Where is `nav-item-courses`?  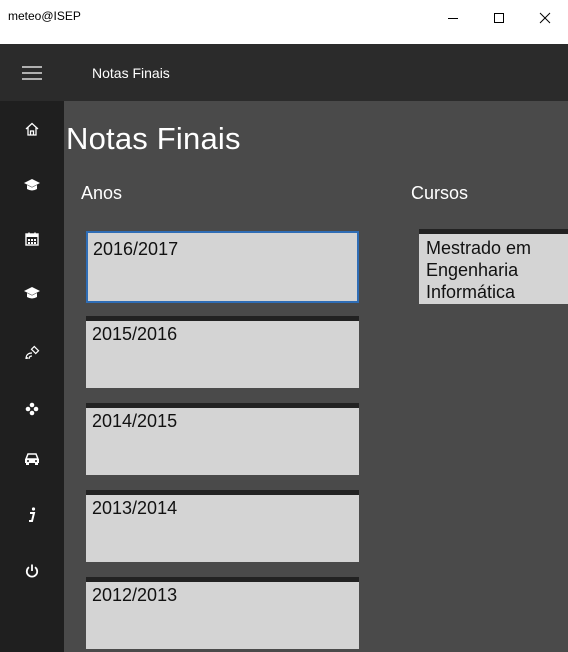 nav-item-courses is located at coordinates (32, 293).